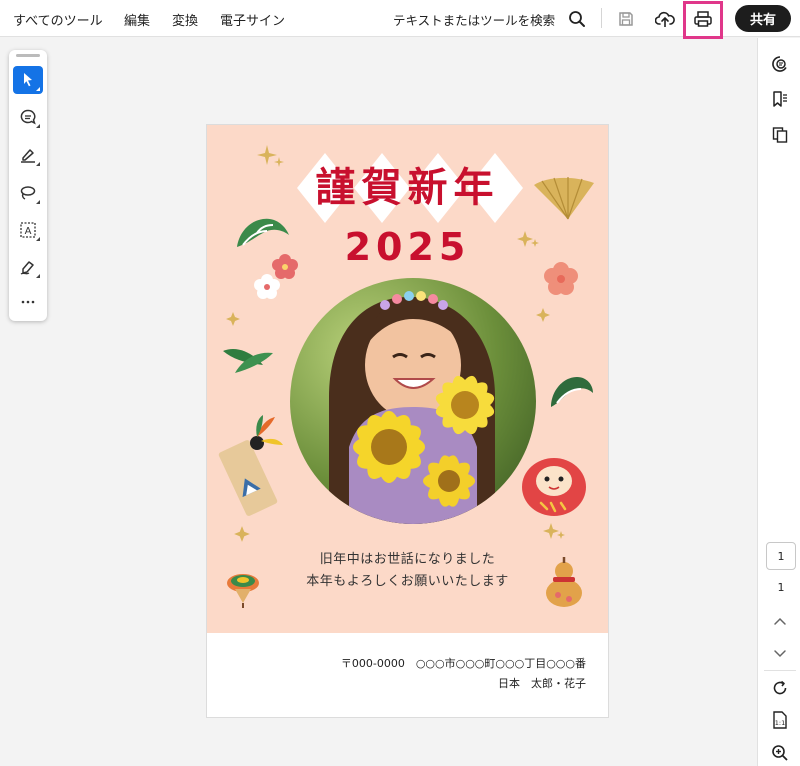 The width and height of the screenshot is (800, 766). What do you see at coordinates (407, 559) in the screenshot?
I see `greeting-line-1: 旧年中はお世話になりました` at bounding box center [407, 559].